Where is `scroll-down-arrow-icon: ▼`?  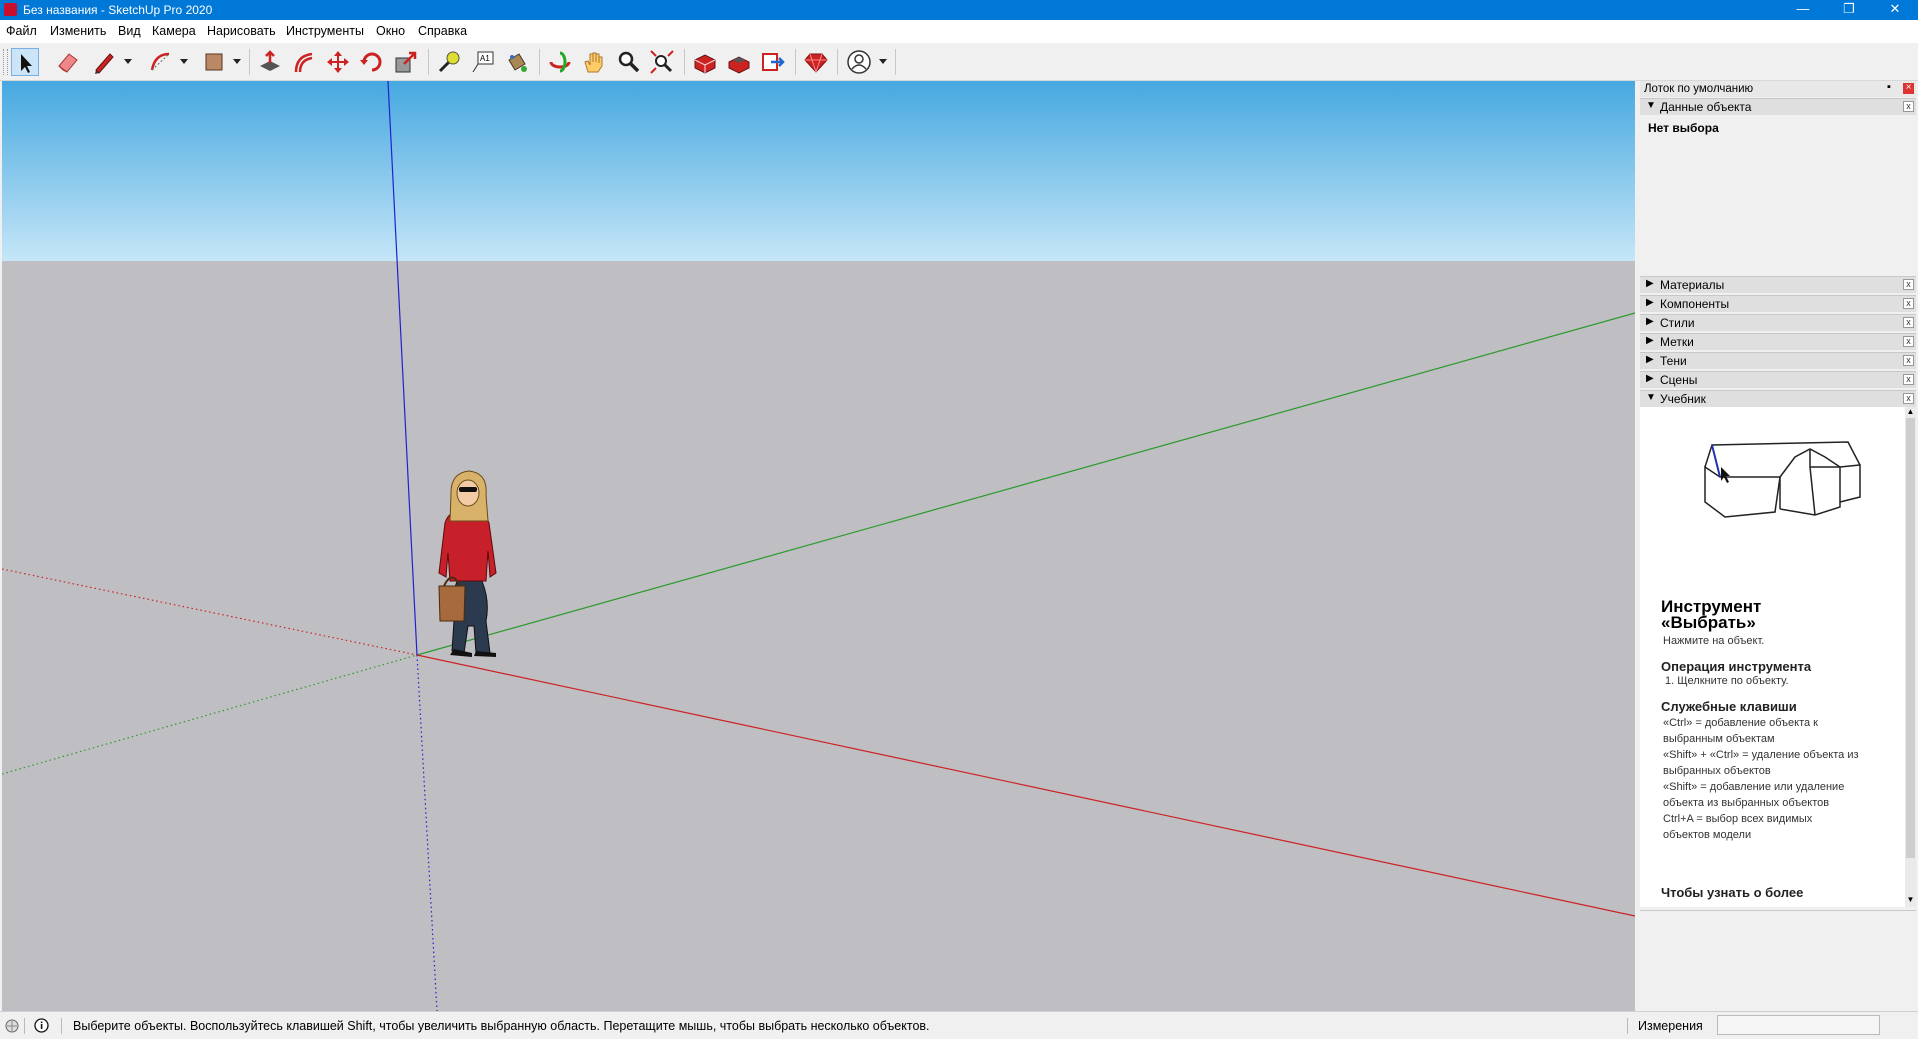 scroll-down-arrow-icon: ▼ is located at coordinates (1910, 900).